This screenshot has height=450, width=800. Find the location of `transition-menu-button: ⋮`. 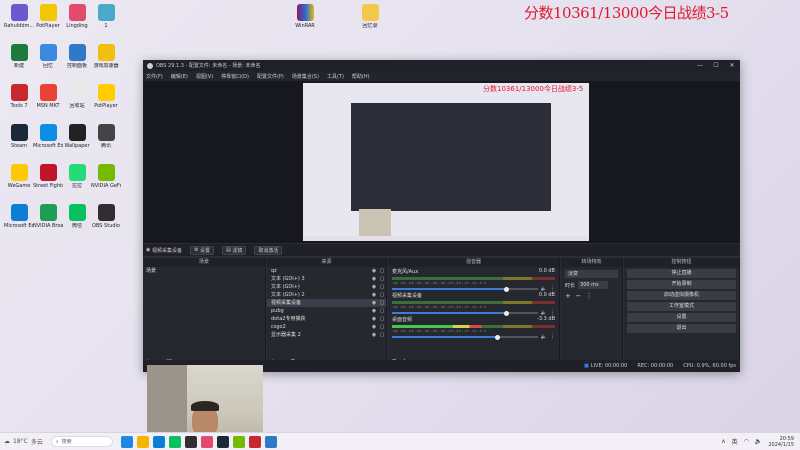

transition-menu-button: ⋮ is located at coordinates (589, 296).